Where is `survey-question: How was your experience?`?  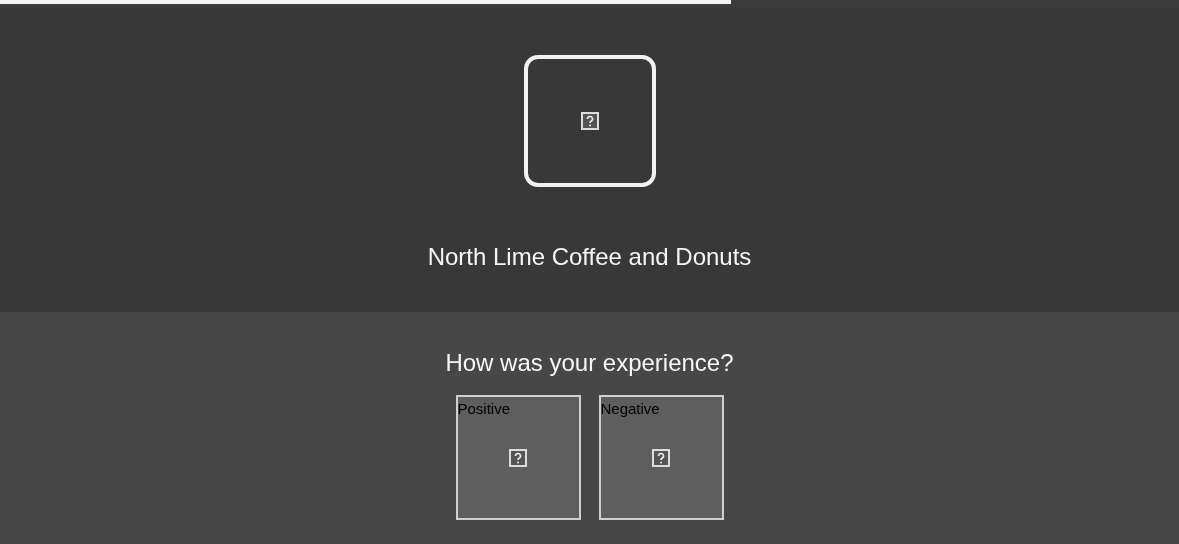
survey-question: How was your experience? is located at coordinates (589, 363).